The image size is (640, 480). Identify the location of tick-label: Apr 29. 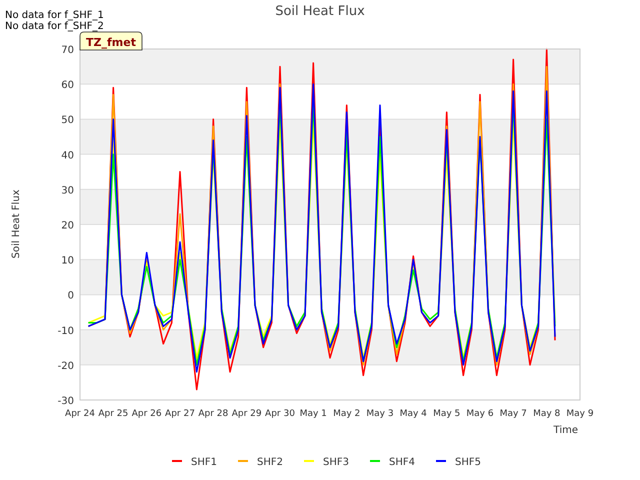
(247, 414).